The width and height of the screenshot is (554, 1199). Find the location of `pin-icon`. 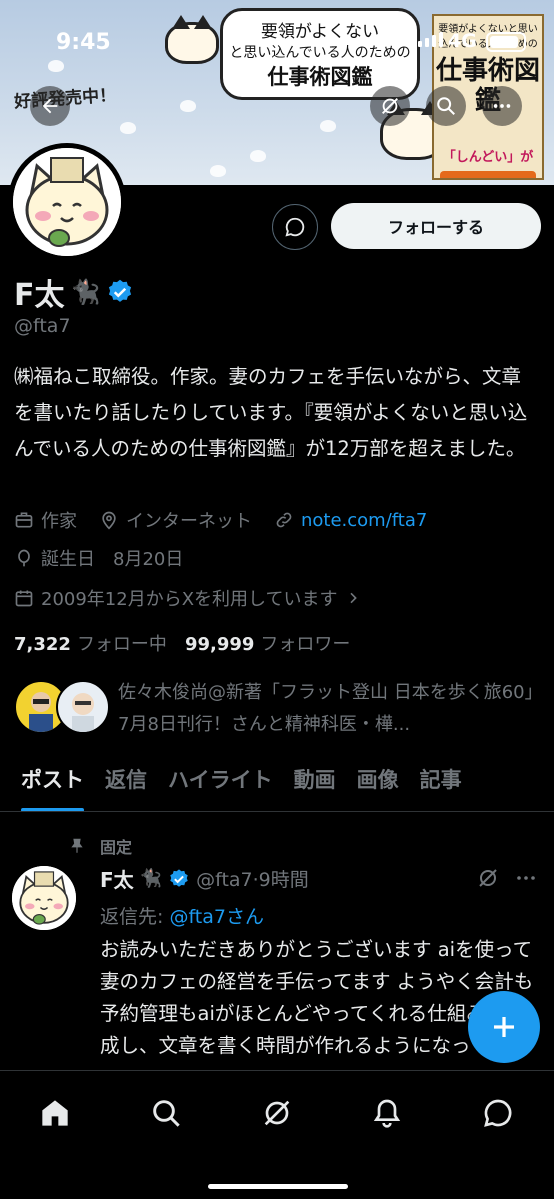

pin-icon is located at coordinates (77, 845).